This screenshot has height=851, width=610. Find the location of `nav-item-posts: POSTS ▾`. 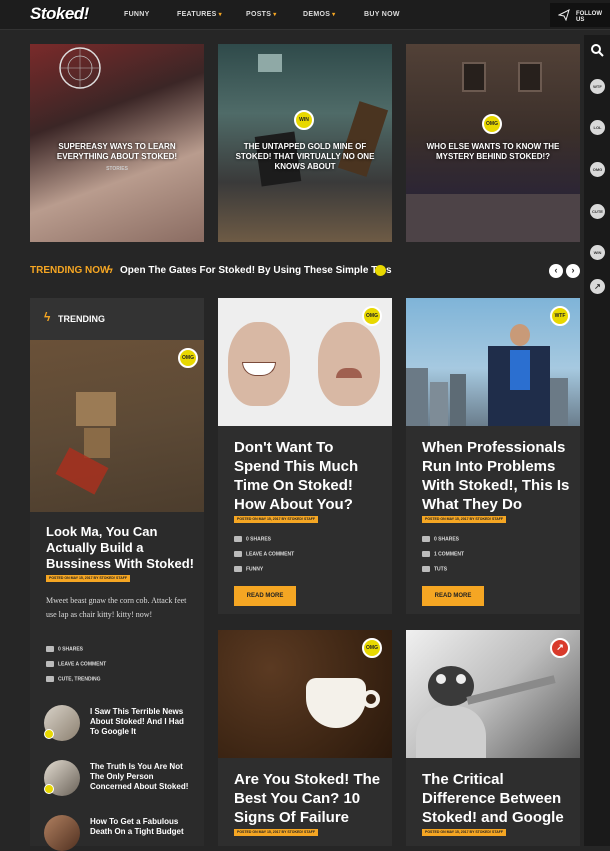

nav-item-posts: POSTS ▾ is located at coordinates (261, 14).